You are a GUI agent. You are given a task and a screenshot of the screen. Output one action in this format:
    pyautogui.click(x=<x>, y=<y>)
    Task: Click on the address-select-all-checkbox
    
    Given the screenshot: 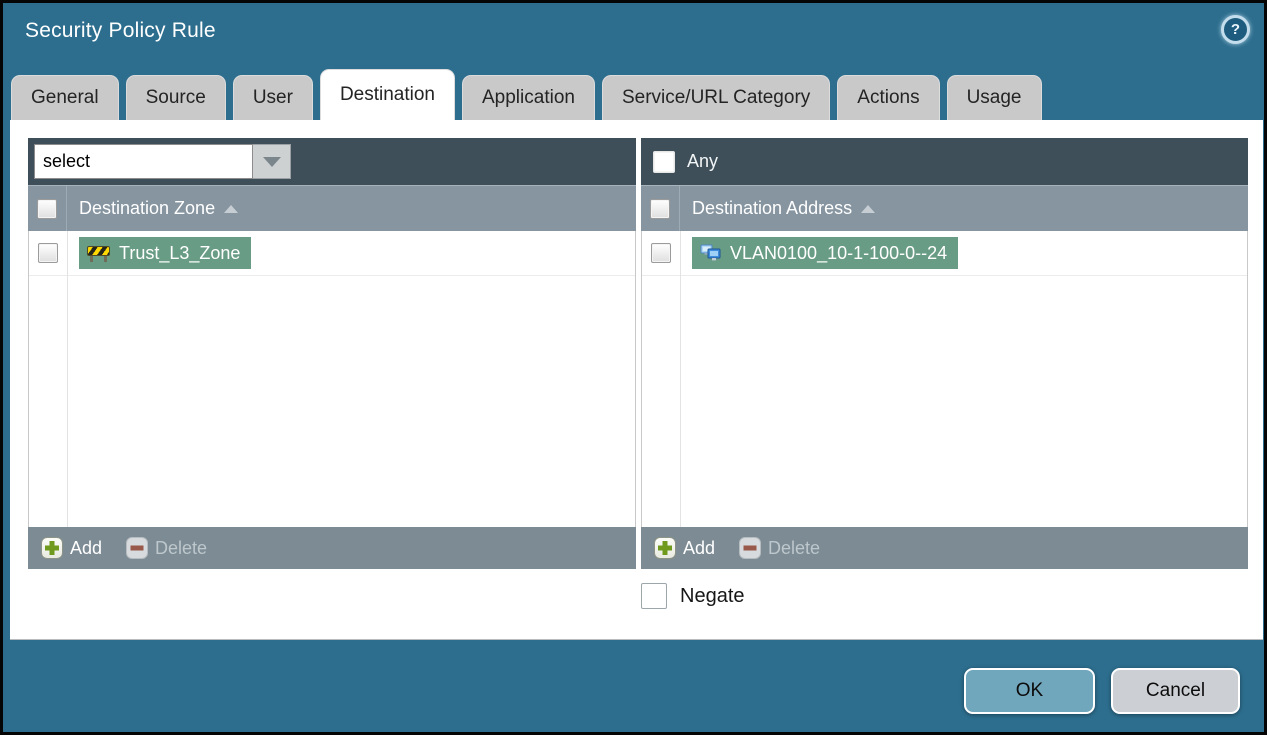 What is the action you would take?
    pyautogui.click(x=660, y=208)
    